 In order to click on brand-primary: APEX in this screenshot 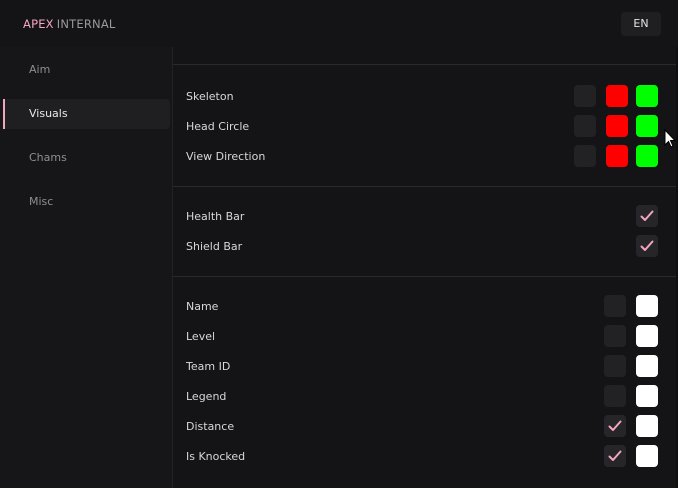, I will do `click(38, 24)`.